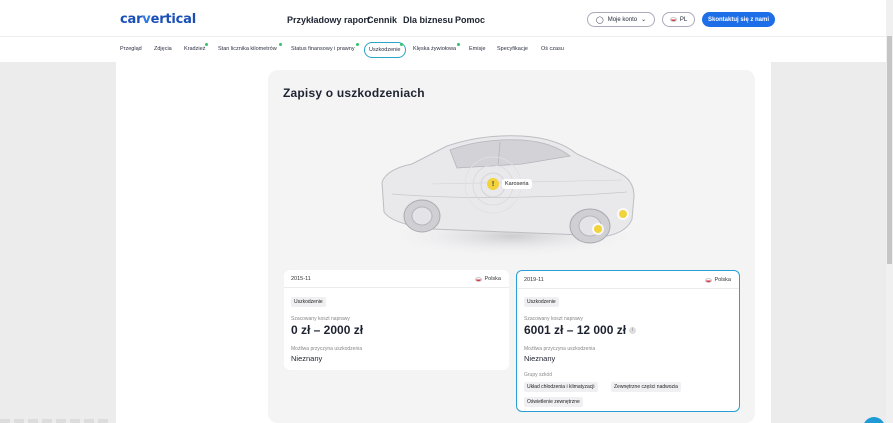  What do you see at coordinates (512, 49) in the screenshot?
I see `subnav-specifications: Specyfikacje` at bounding box center [512, 49].